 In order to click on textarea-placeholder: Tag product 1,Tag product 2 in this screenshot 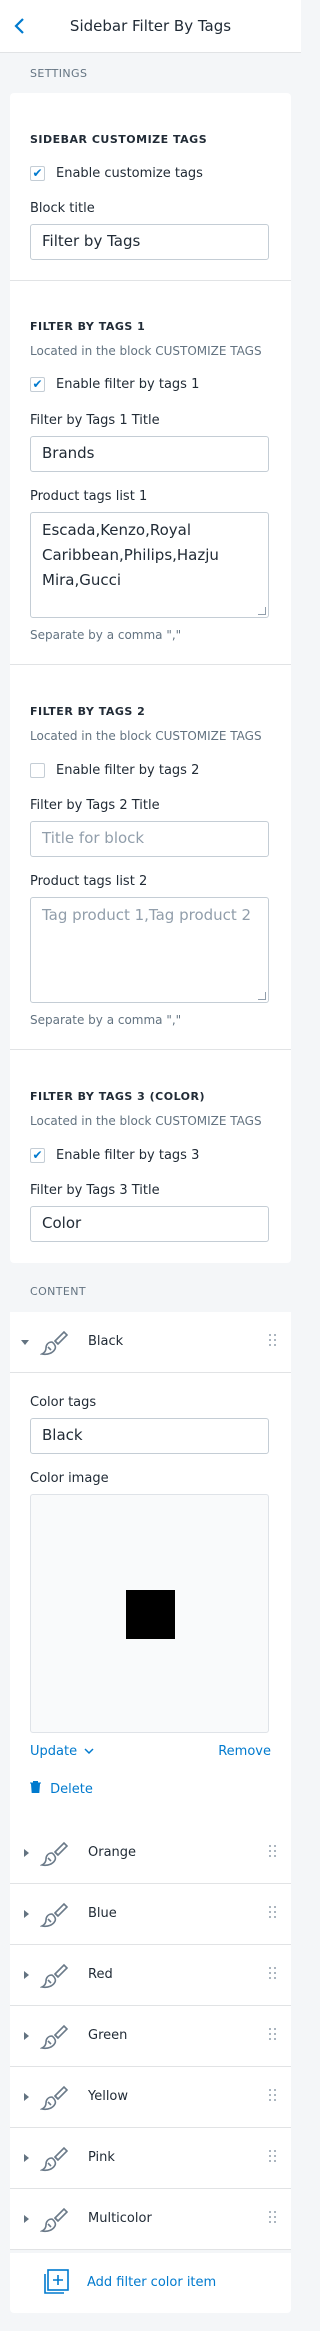, I will do `click(147, 915)`.